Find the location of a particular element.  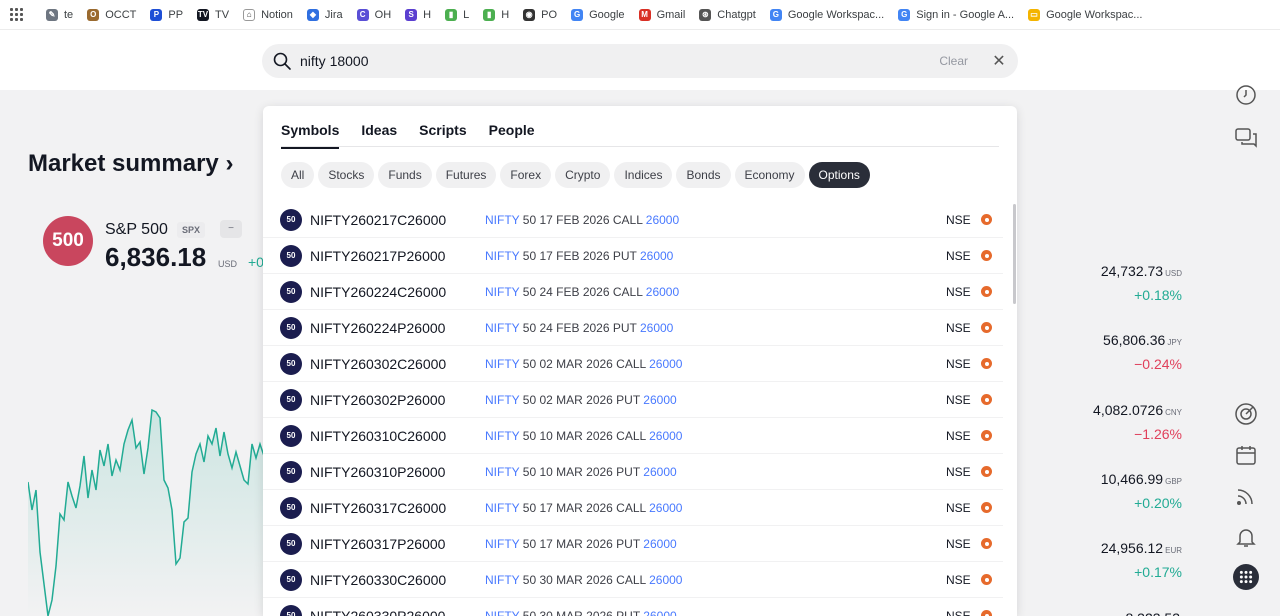

bookmark-item: C OH is located at coordinates (374, 14).